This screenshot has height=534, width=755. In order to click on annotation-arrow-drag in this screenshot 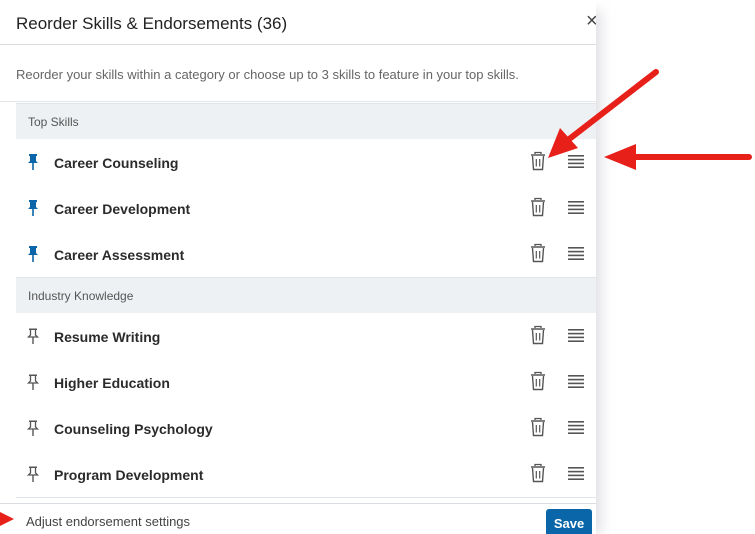, I will do `click(678, 157)`.